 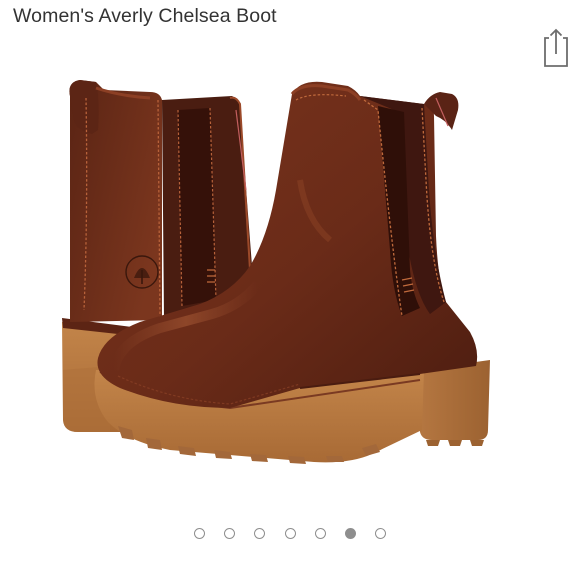 What do you see at coordinates (145, 16) in the screenshot?
I see `page-title: Women's Averly Chelsea Boot` at bounding box center [145, 16].